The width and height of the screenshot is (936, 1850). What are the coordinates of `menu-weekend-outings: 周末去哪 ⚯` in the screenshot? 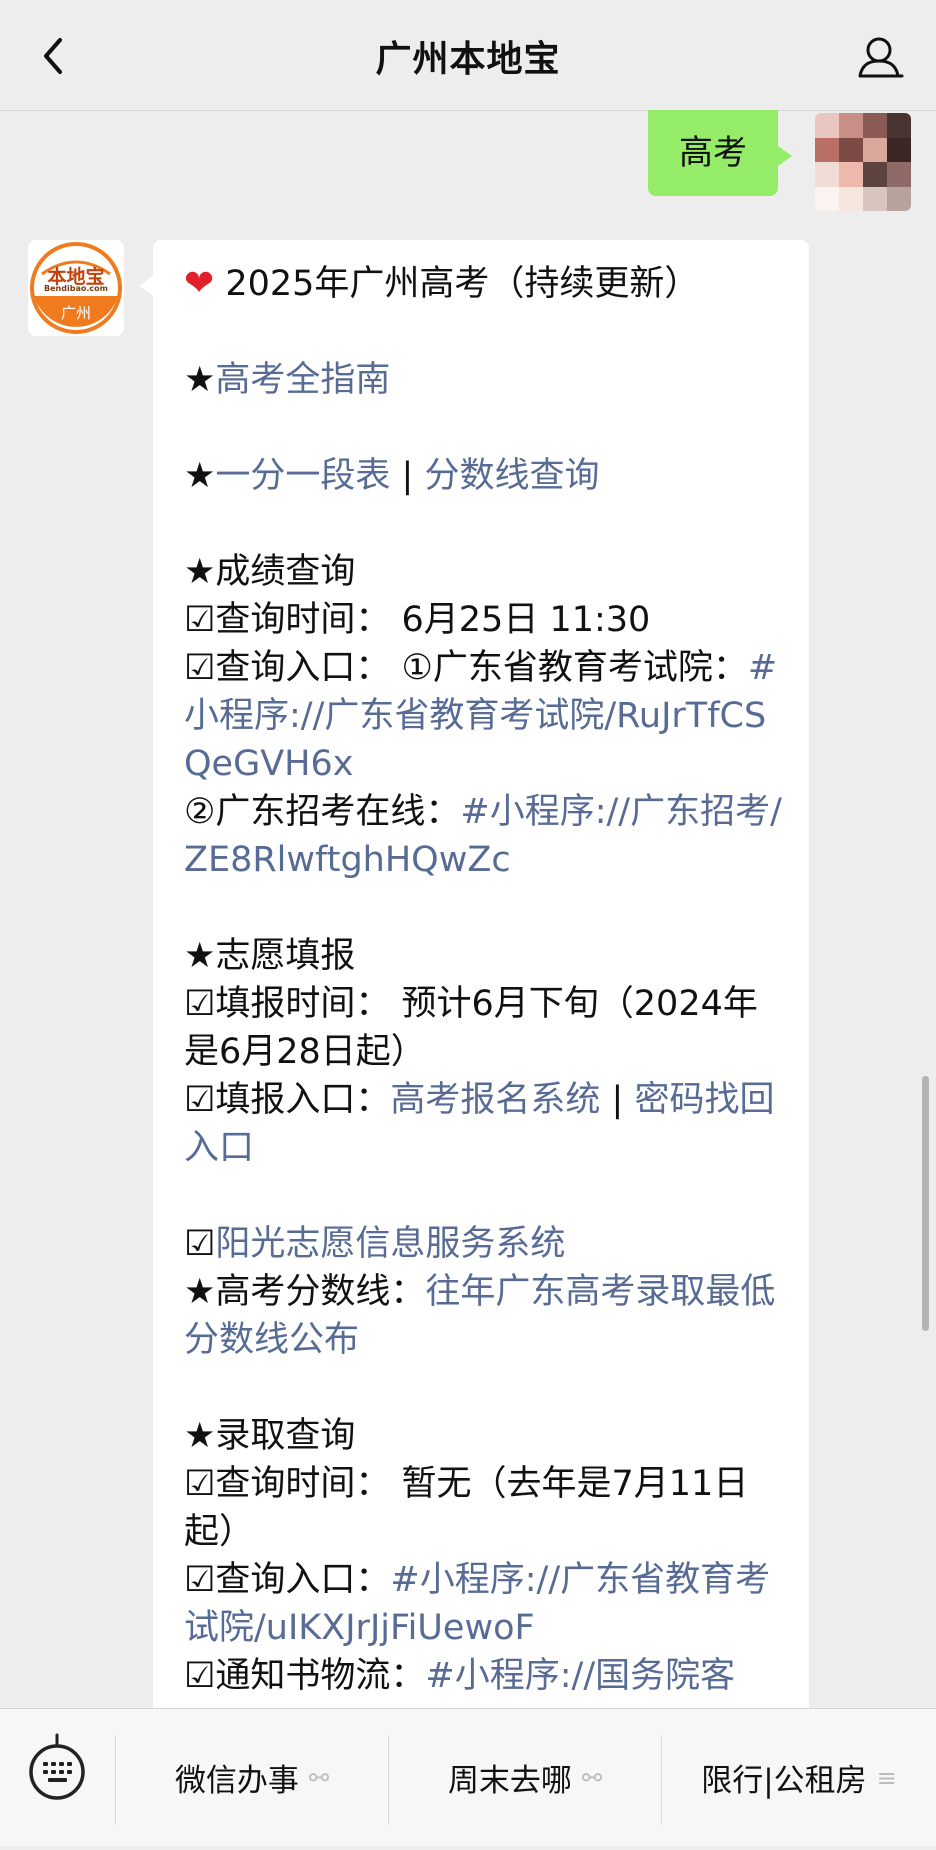 It's located at (525, 1777).